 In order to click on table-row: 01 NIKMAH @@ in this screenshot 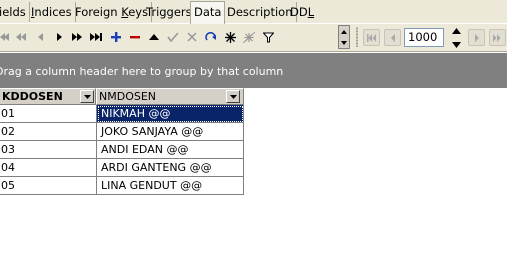, I will do `click(122, 114)`.